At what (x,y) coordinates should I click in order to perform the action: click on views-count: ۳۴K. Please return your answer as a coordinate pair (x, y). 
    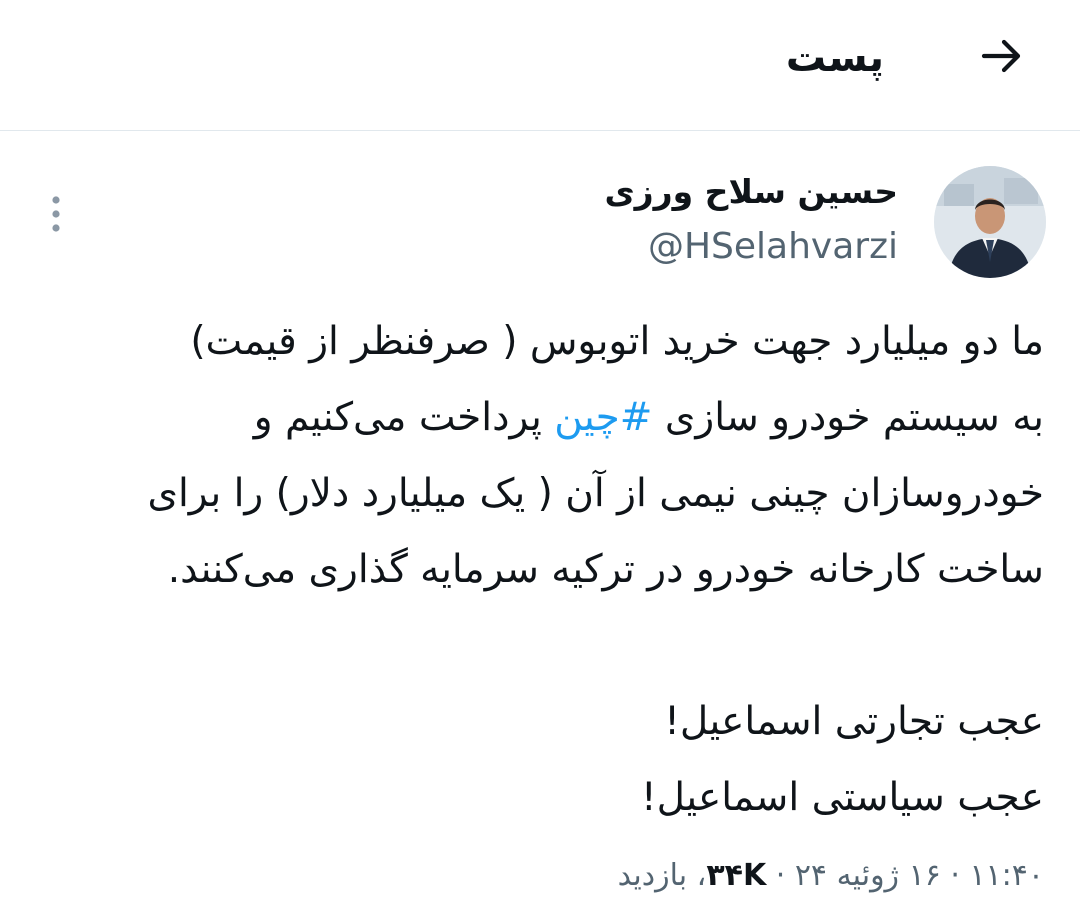
    Looking at the image, I should click on (736, 875).